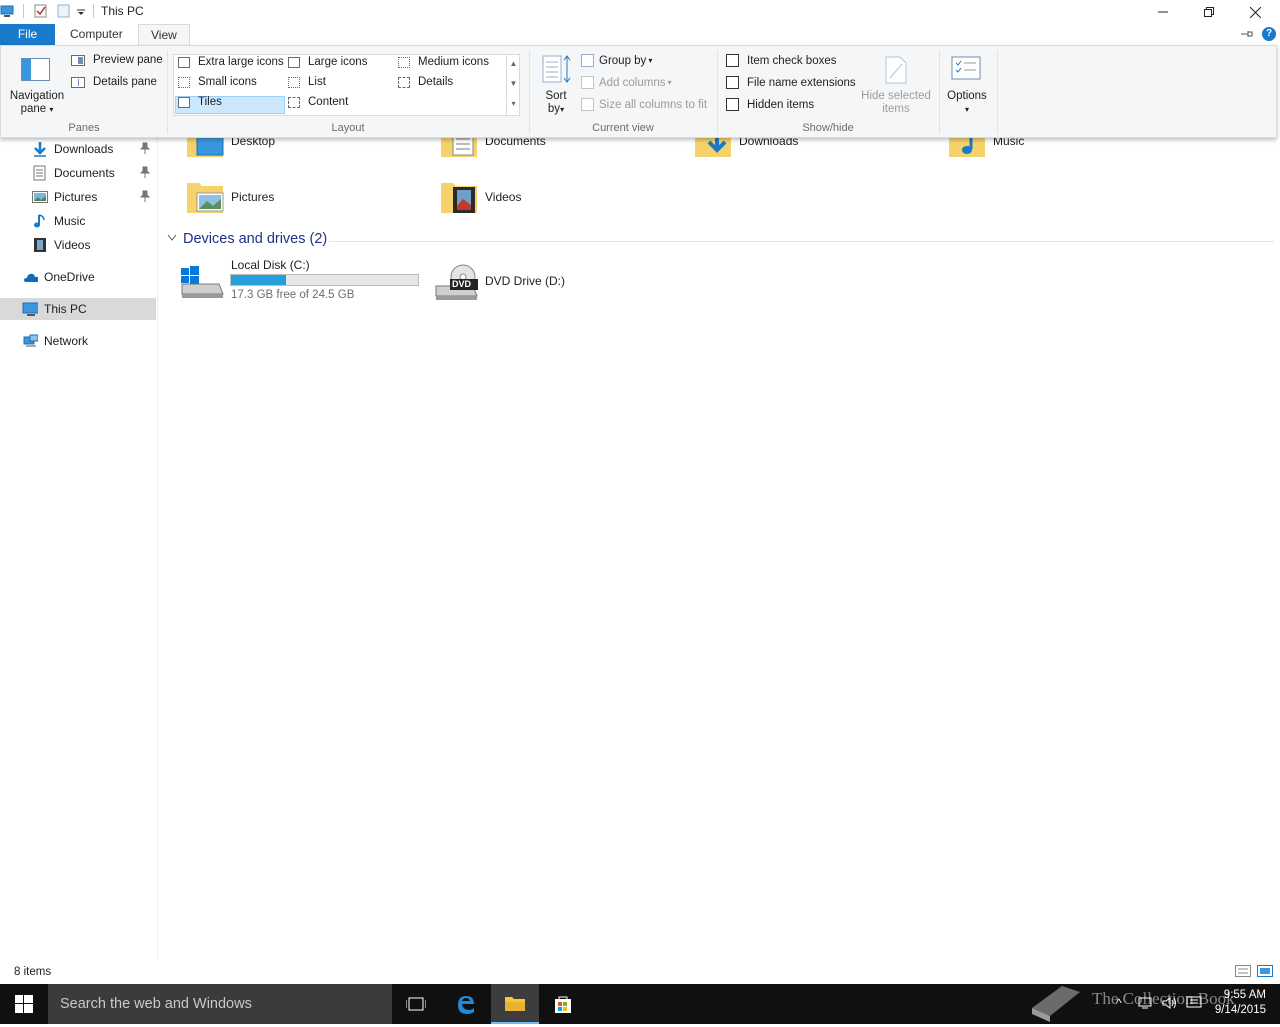  I want to click on network-tray-icon, so click(1146, 1004).